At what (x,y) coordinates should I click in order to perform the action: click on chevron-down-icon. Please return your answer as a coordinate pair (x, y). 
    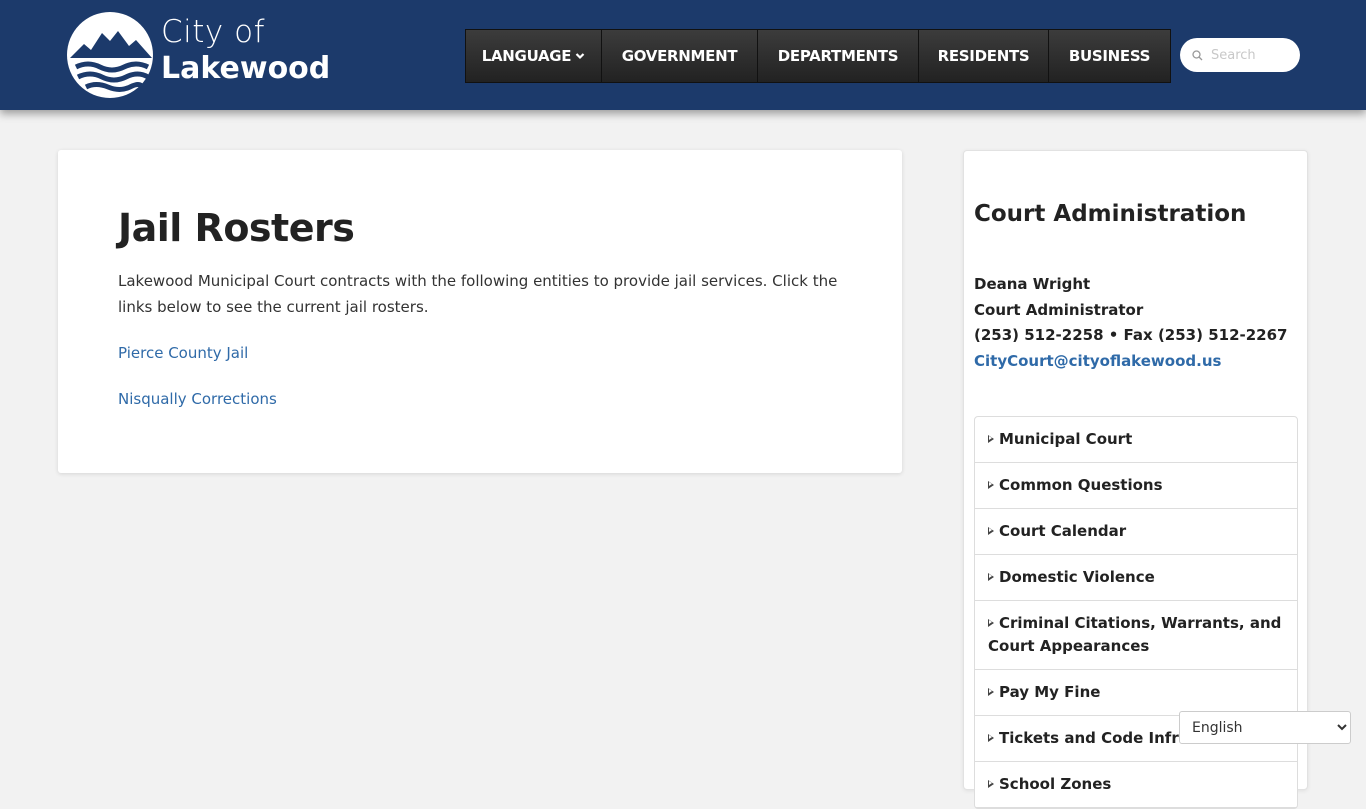
    Looking at the image, I should click on (580, 56).